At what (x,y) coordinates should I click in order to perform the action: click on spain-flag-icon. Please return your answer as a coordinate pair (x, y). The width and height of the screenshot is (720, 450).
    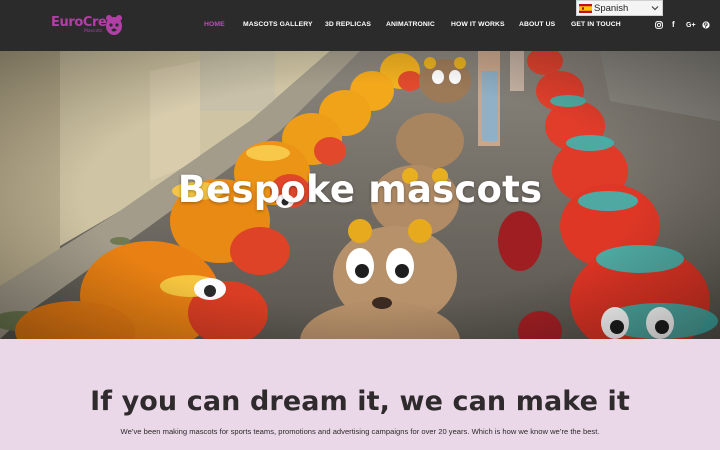
    Looking at the image, I should click on (585, 8).